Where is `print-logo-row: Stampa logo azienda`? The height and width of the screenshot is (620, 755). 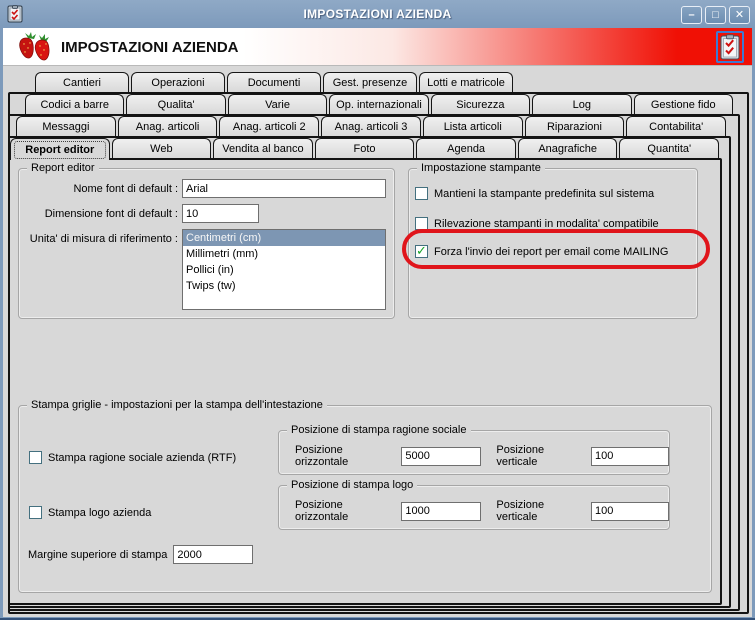 print-logo-row: Stampa logo azienda is located at coordinates (90, 512).